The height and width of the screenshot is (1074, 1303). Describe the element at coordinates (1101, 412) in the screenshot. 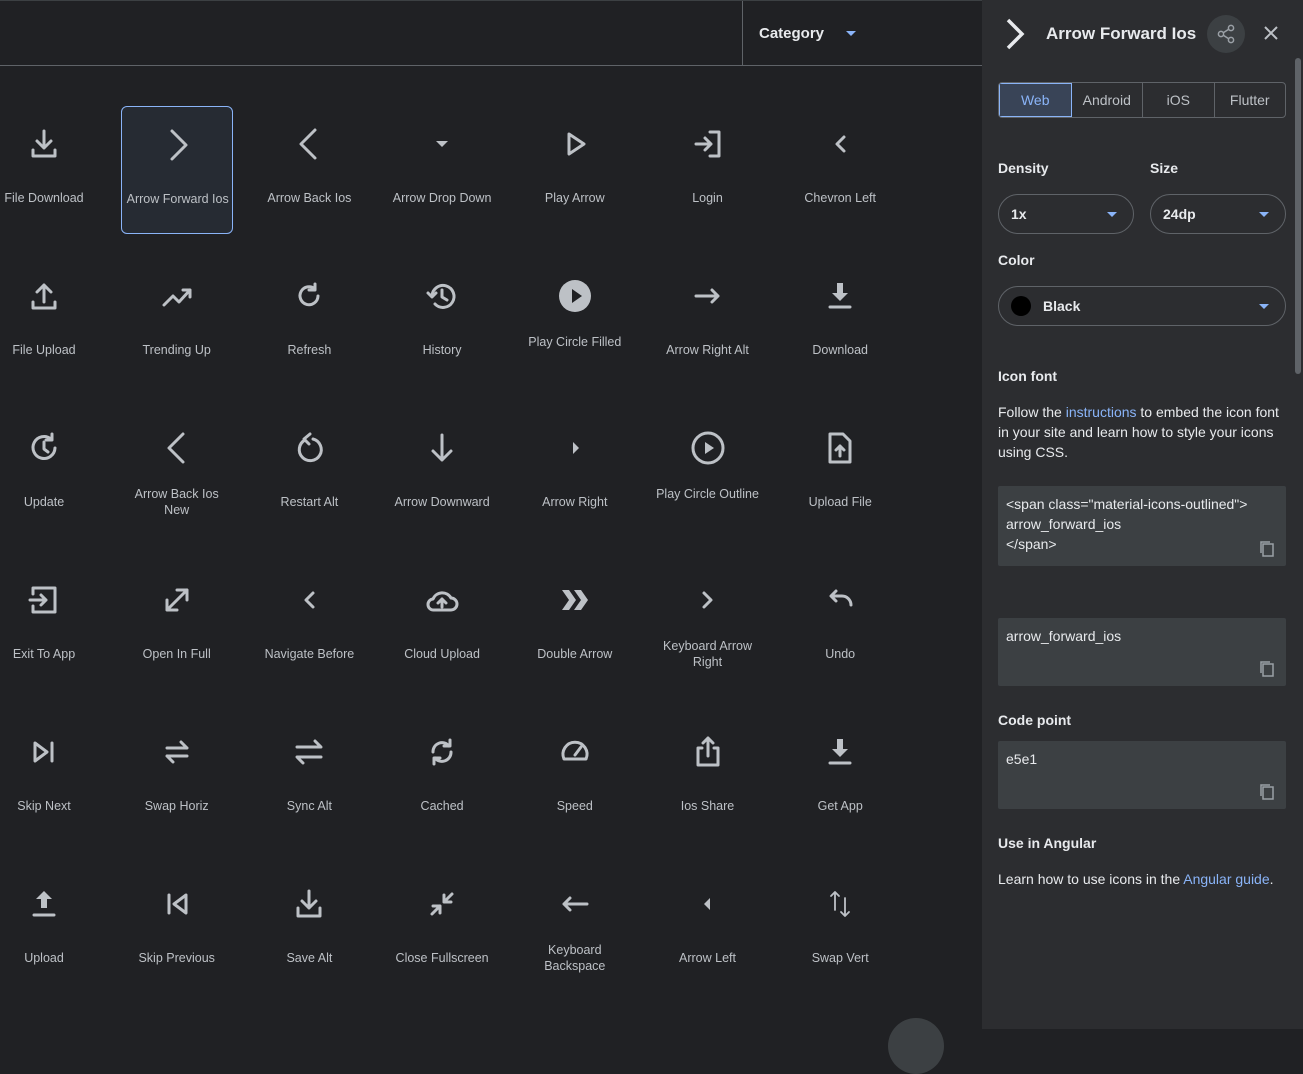

I see `instructions-link: instructions` at that location.